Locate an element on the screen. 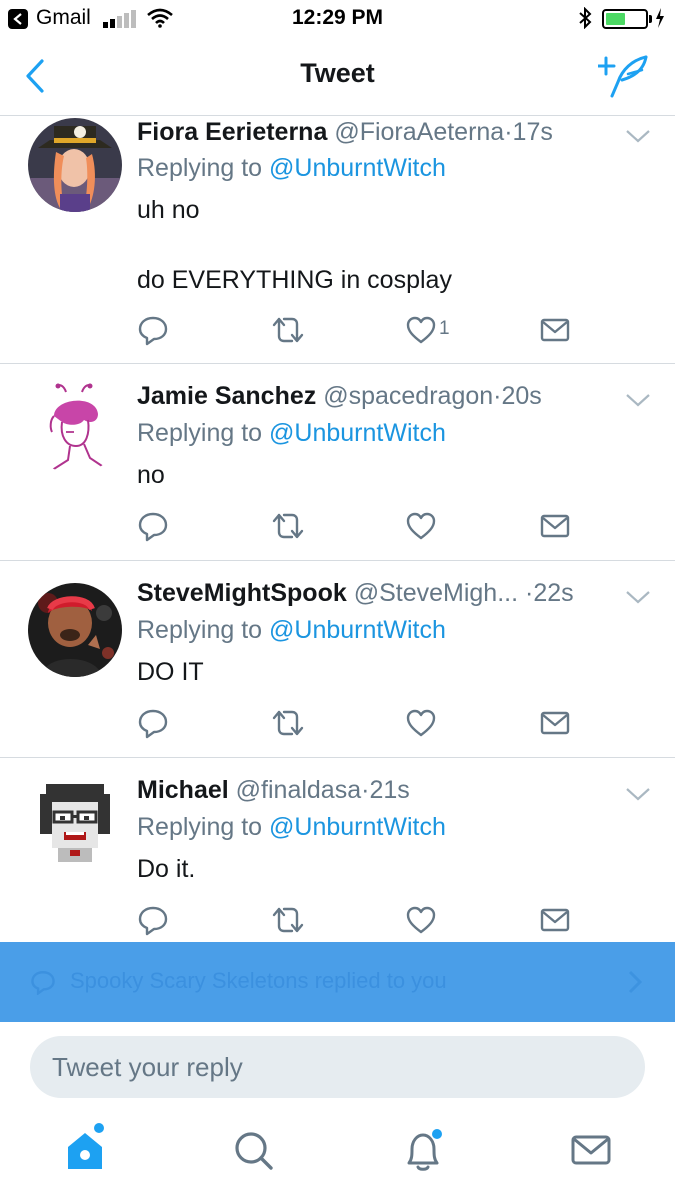 The height and width of the screenshot is (1200, 675). tweet-header: SteveMightSpook @SteveMigh... ·22s is located at coordinates (376, 593).